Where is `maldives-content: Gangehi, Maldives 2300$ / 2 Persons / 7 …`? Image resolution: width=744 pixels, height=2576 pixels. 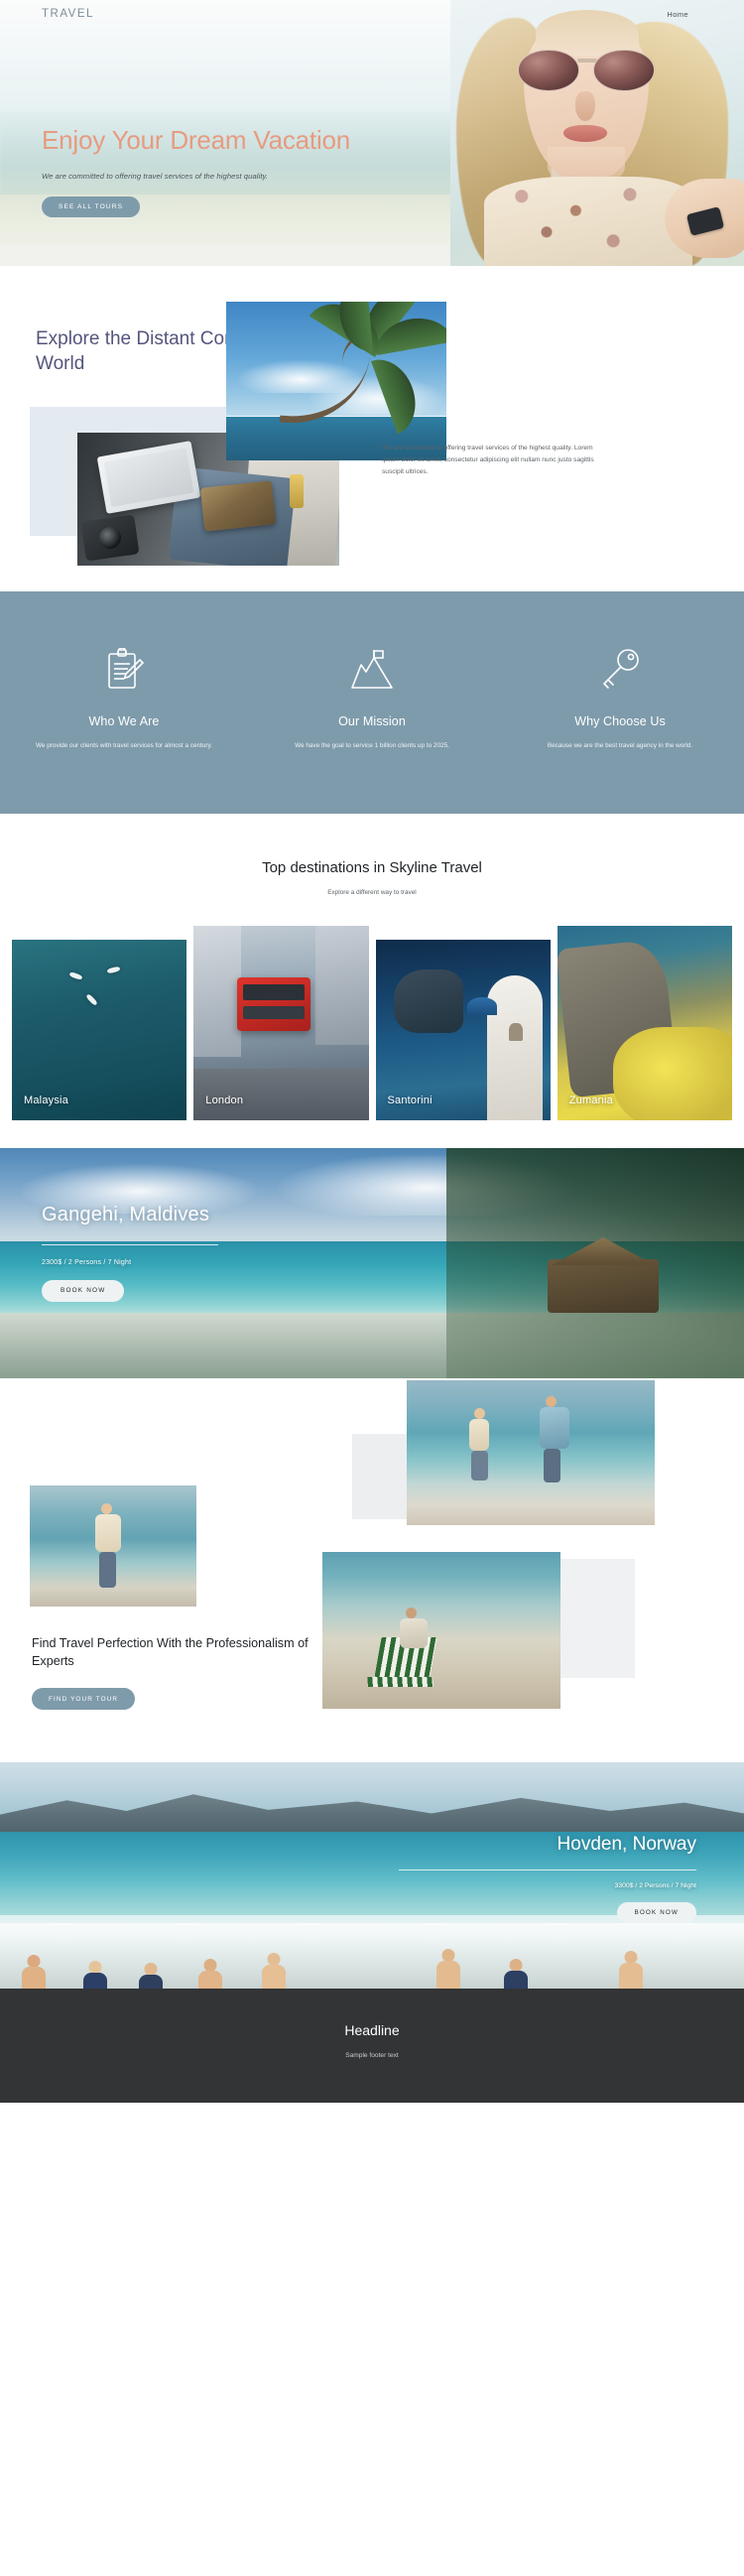
maldives-content: Gangehi, Maldives 2300$ / 2 Persons / 7 … is located at coordinates (205, 1253).